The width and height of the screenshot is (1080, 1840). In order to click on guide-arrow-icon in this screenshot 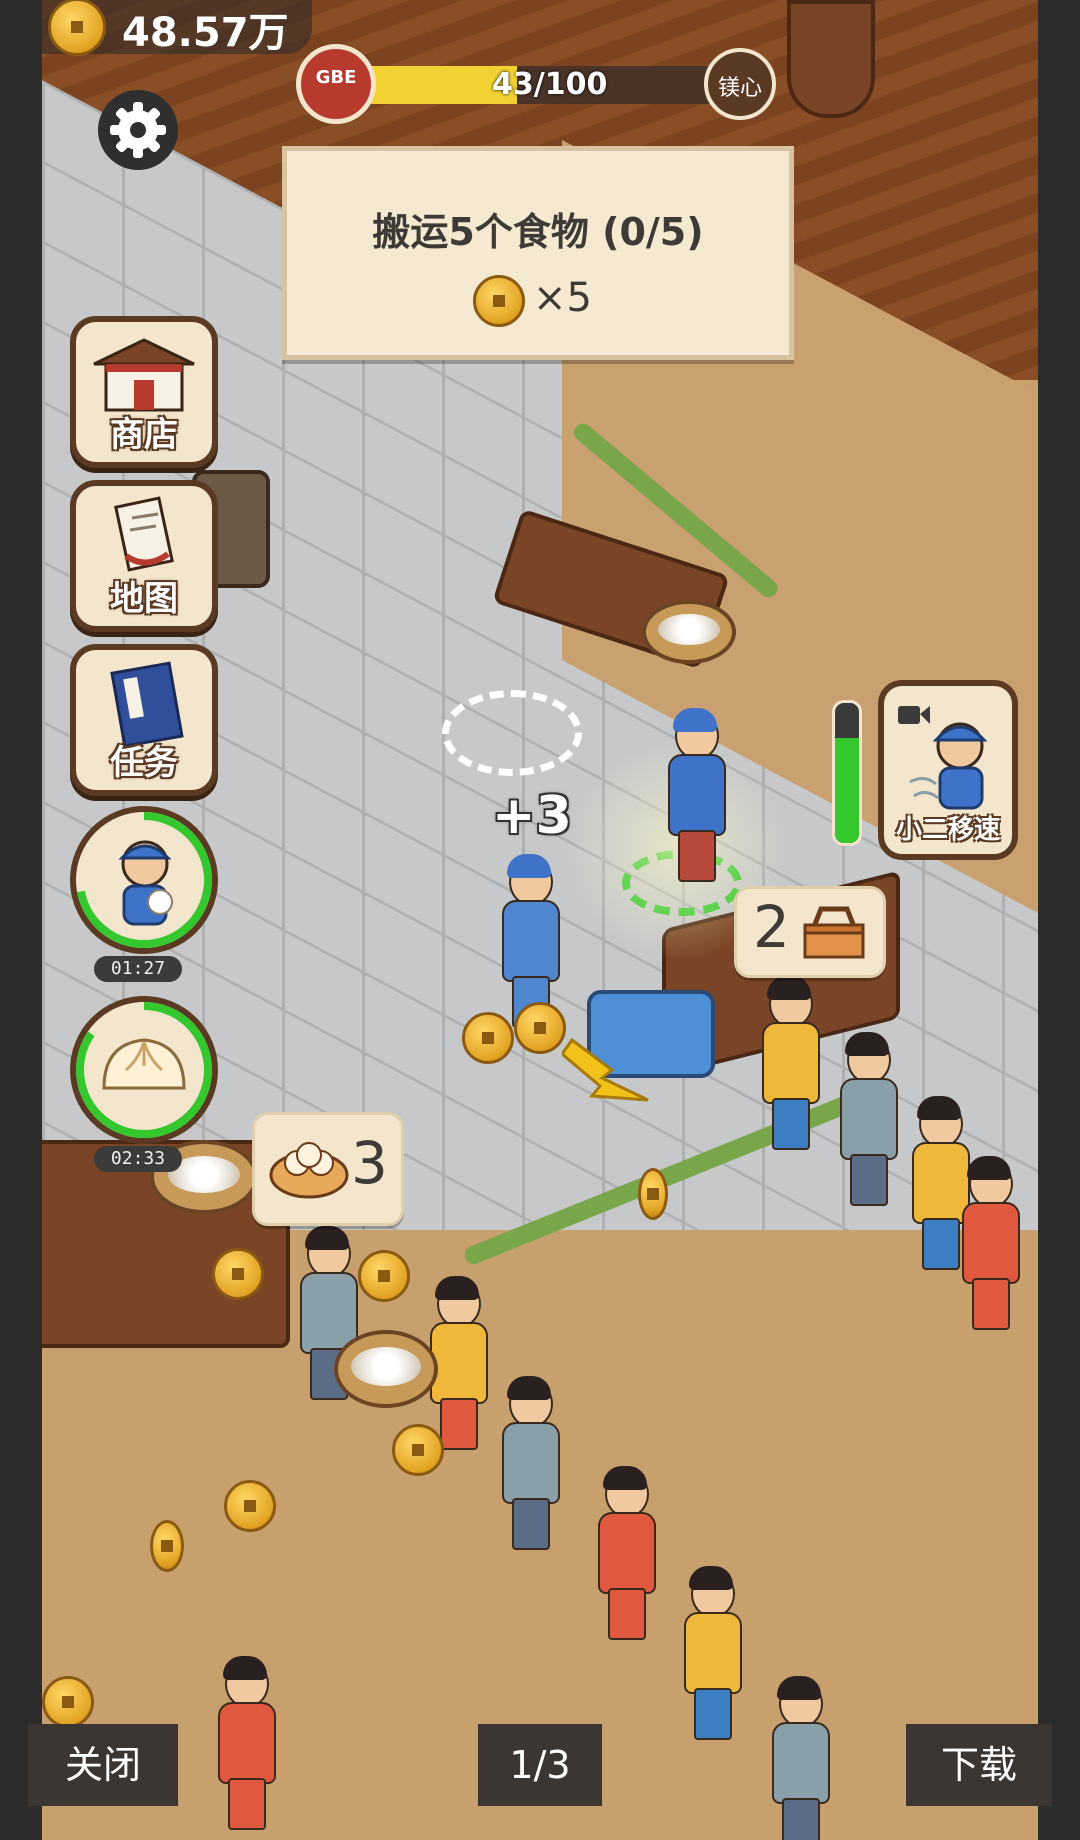, I will do `click(605, 1069)`.